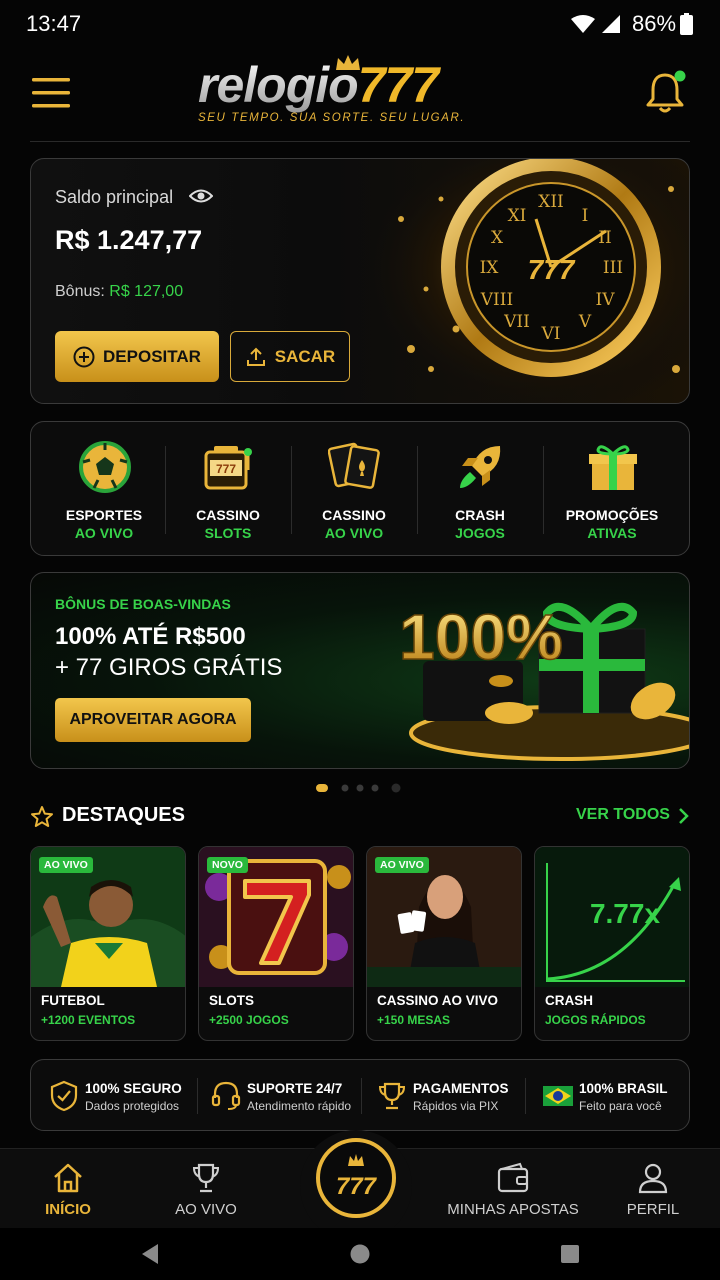 The width and height of the screenshot is (720, 1280). I want to click on svg-text: VII, so click(516, 322).